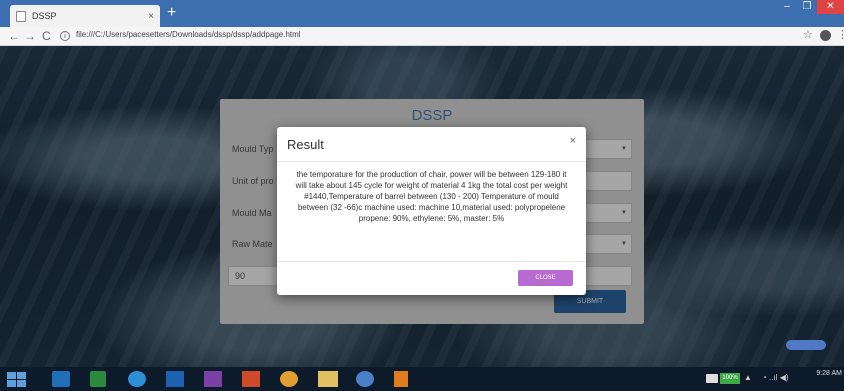  What do you see at coordinates (98, 379) in the screenshot?
I see `app-icon-green` at bounding box center [98, 379].